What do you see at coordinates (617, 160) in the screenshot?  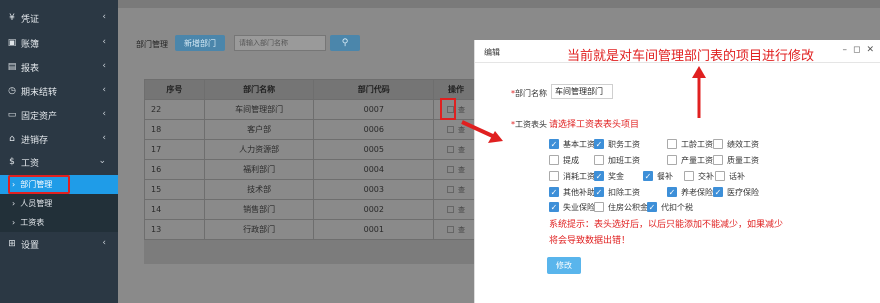 I see `salary-header-checkbox: 加班工资` at bounding box center [617, 160].